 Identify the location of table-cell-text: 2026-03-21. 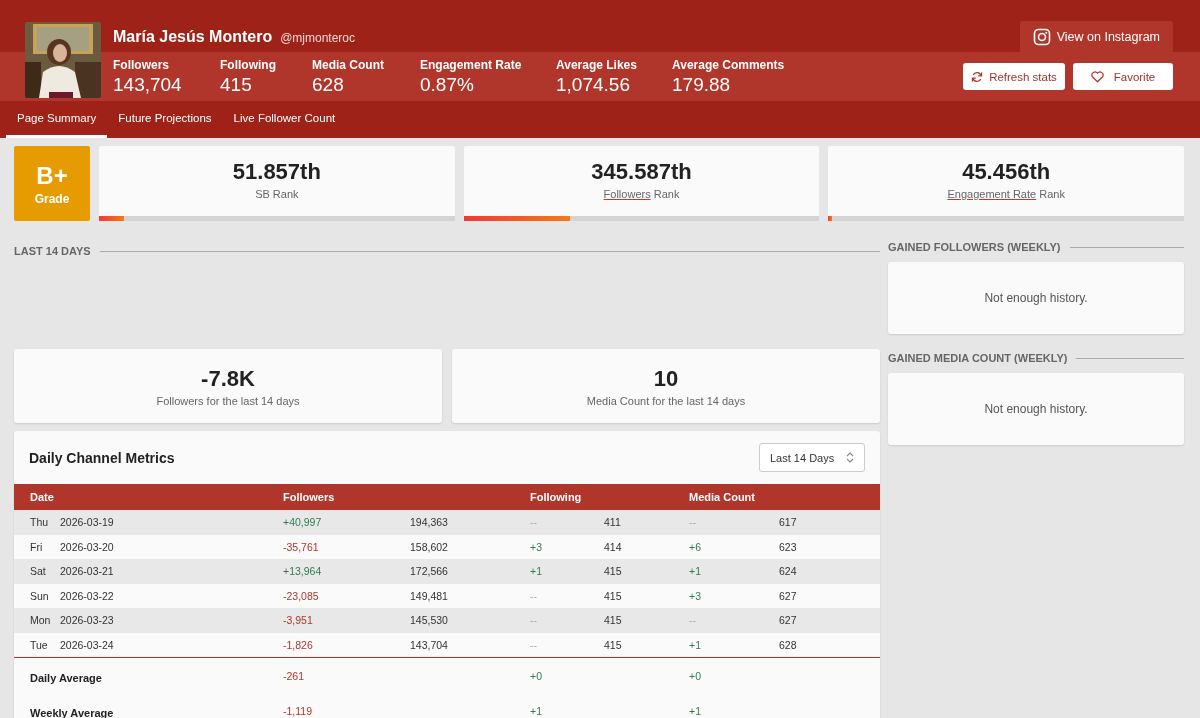
(87, 571).